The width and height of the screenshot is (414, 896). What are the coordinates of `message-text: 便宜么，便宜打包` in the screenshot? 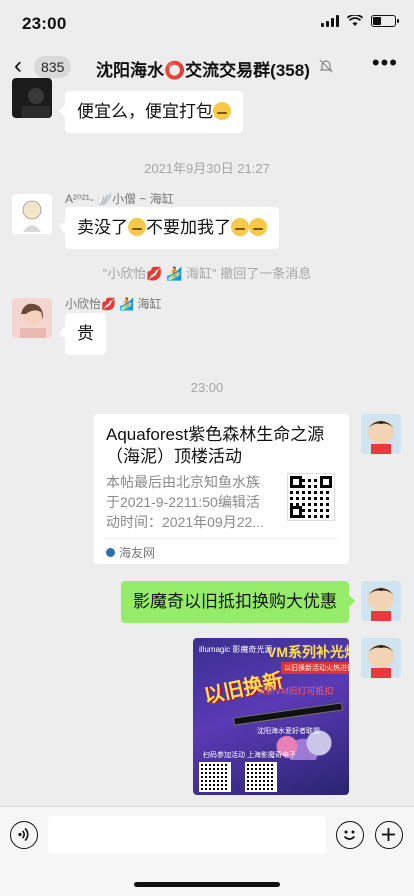 It's located at (145, 111).